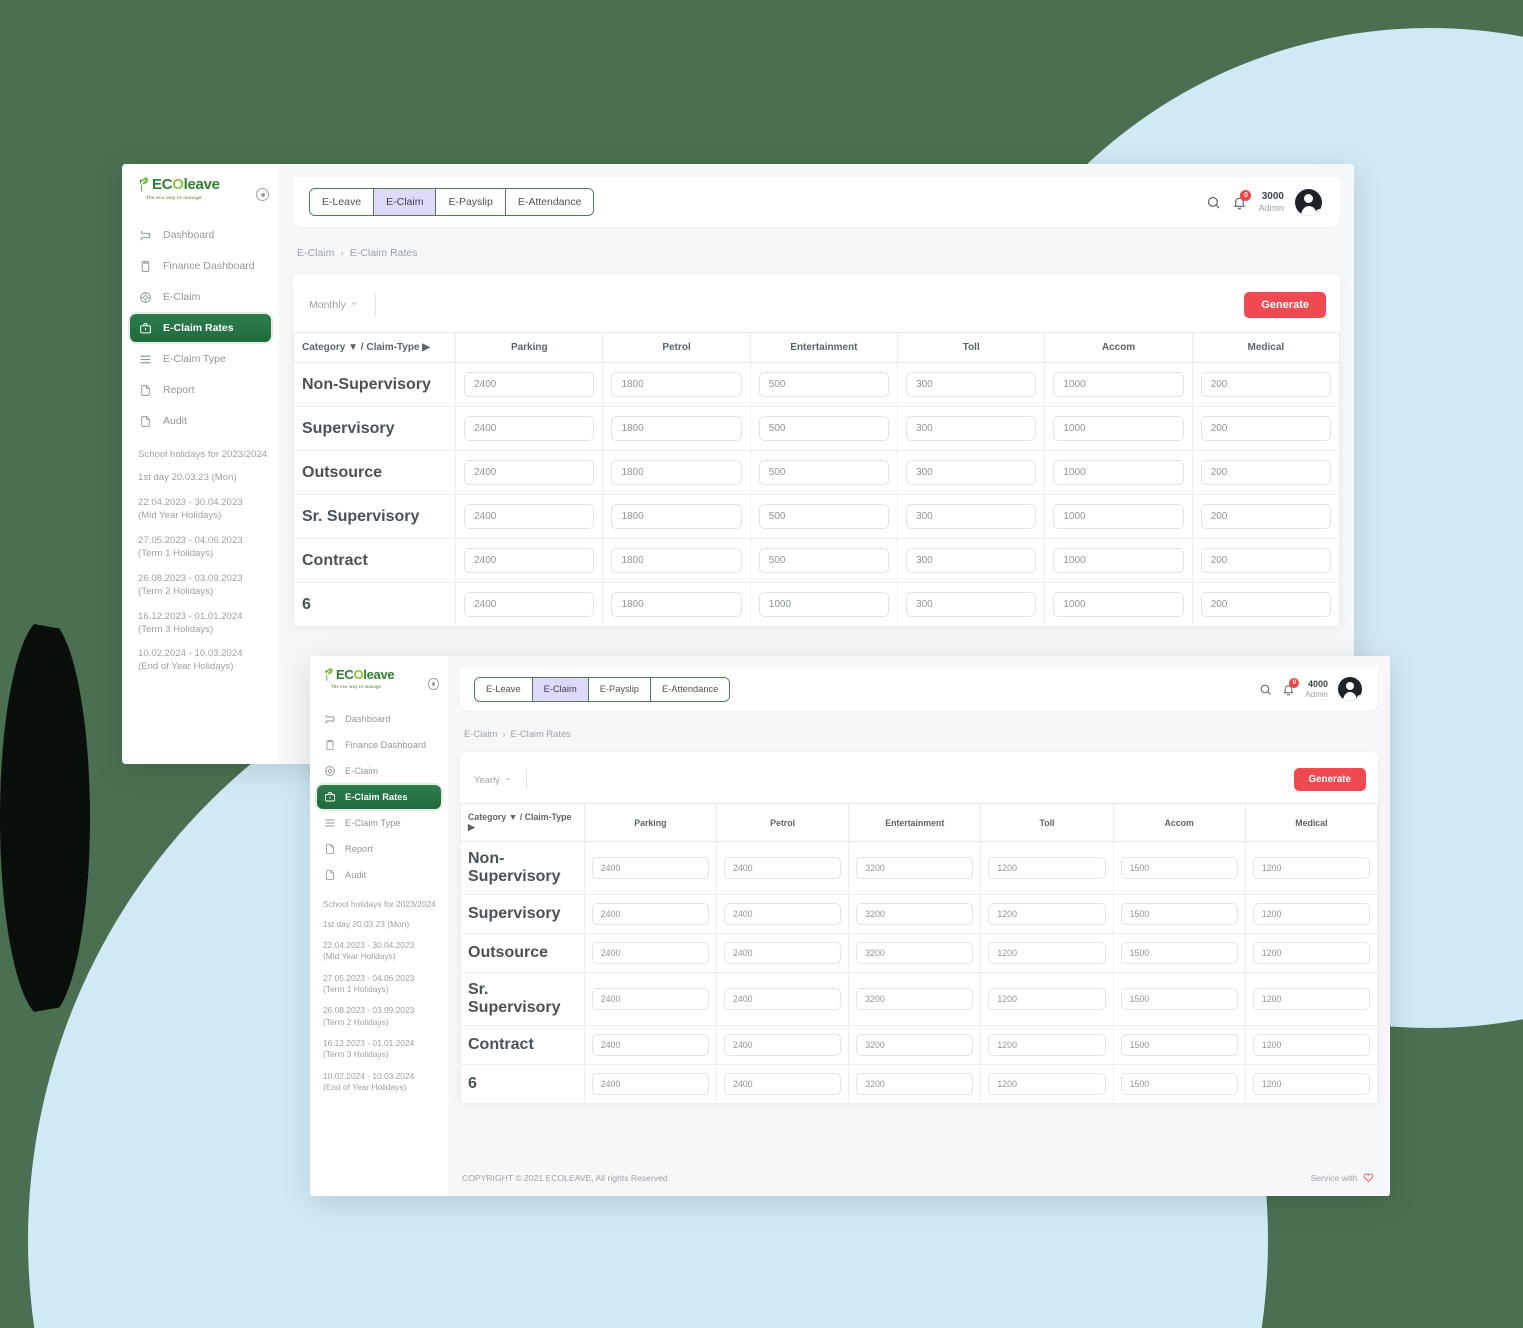  I want to click on tab-e-leave: E-Leave, so click(342, 202).